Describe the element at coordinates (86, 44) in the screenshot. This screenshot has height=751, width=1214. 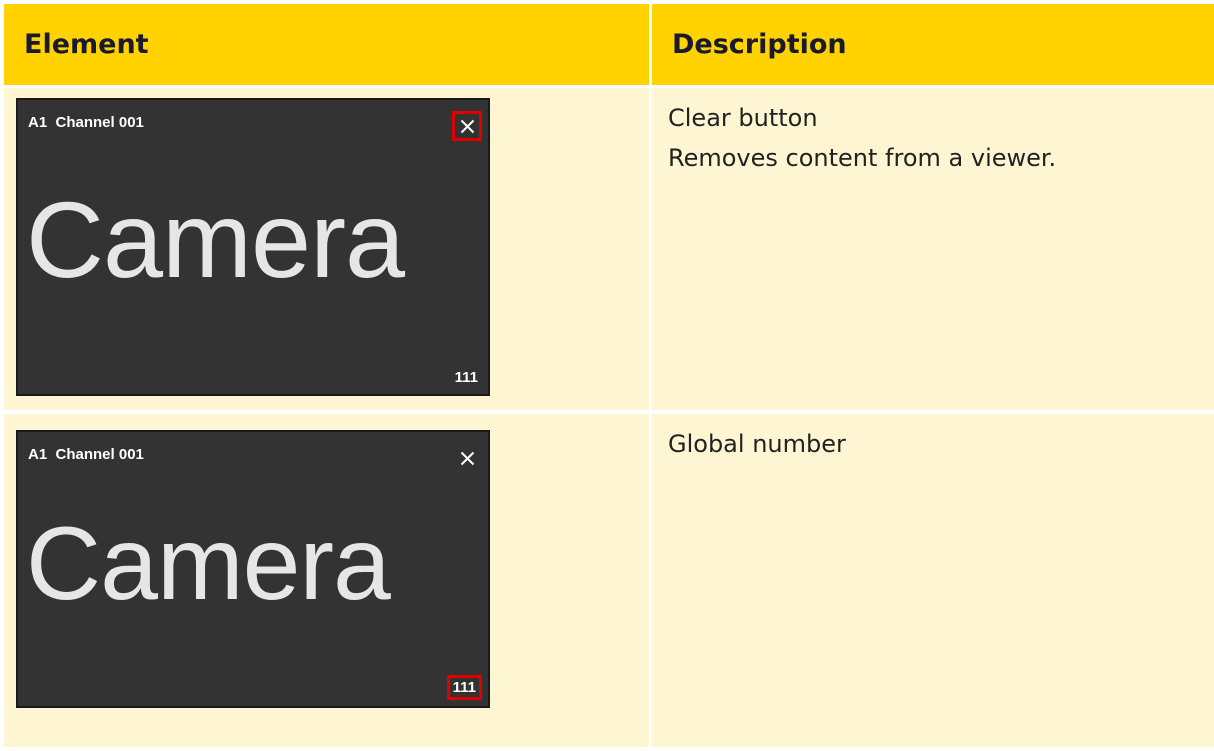
I see `header-element: Element` at that location.